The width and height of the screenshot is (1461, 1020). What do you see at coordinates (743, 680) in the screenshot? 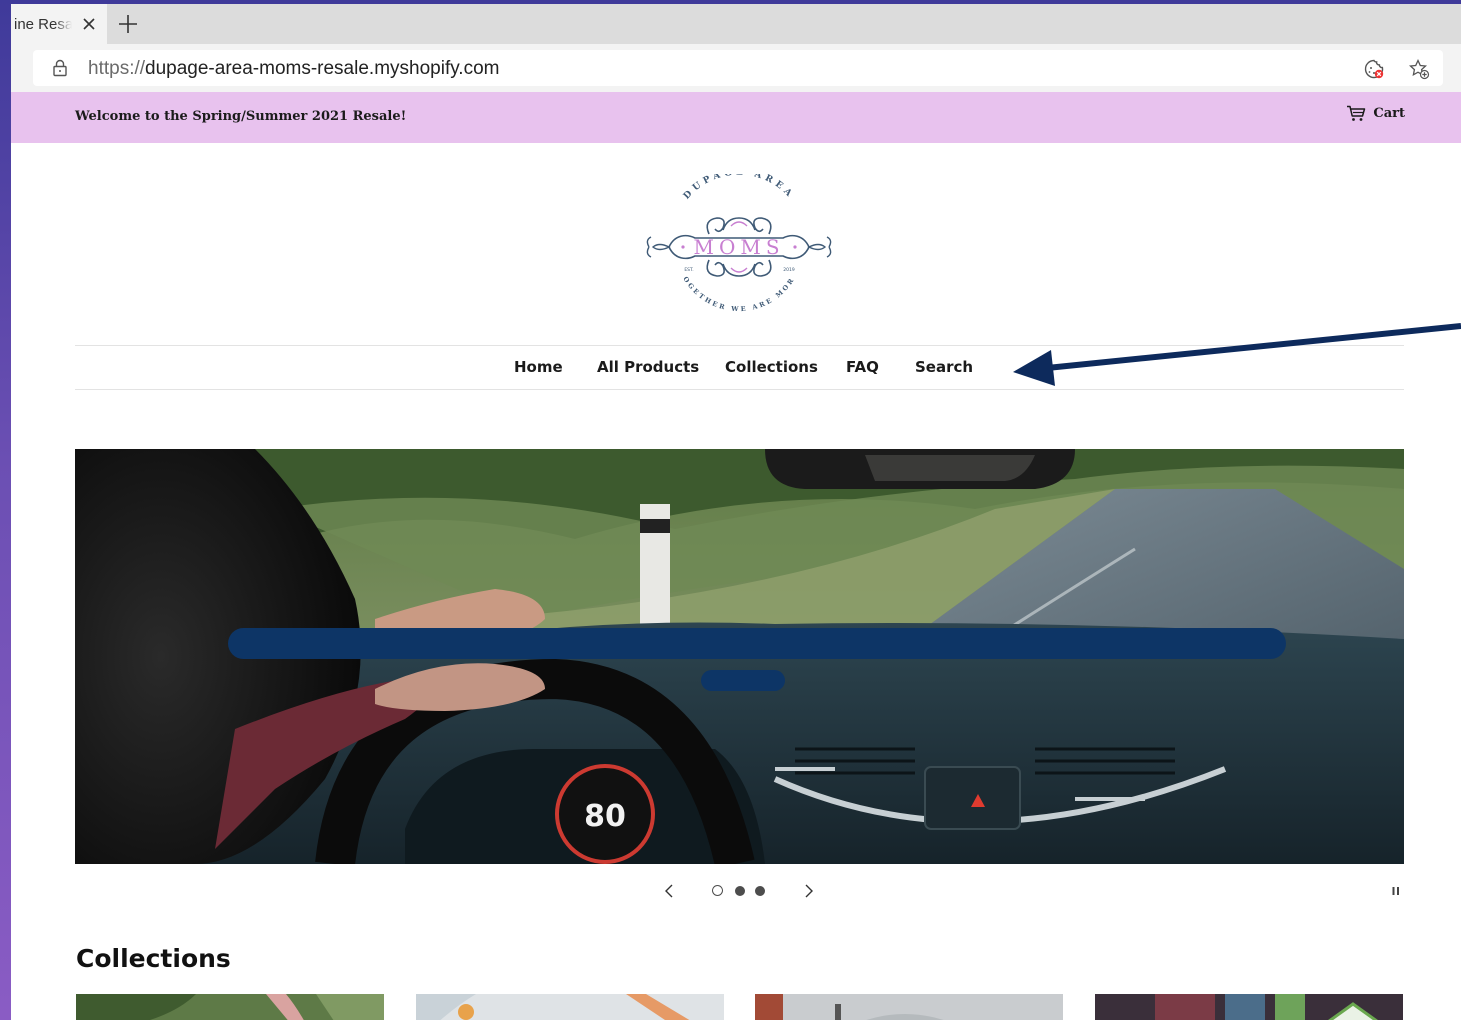
I see `redacted-hero-button` at bounding box center [743, 680].